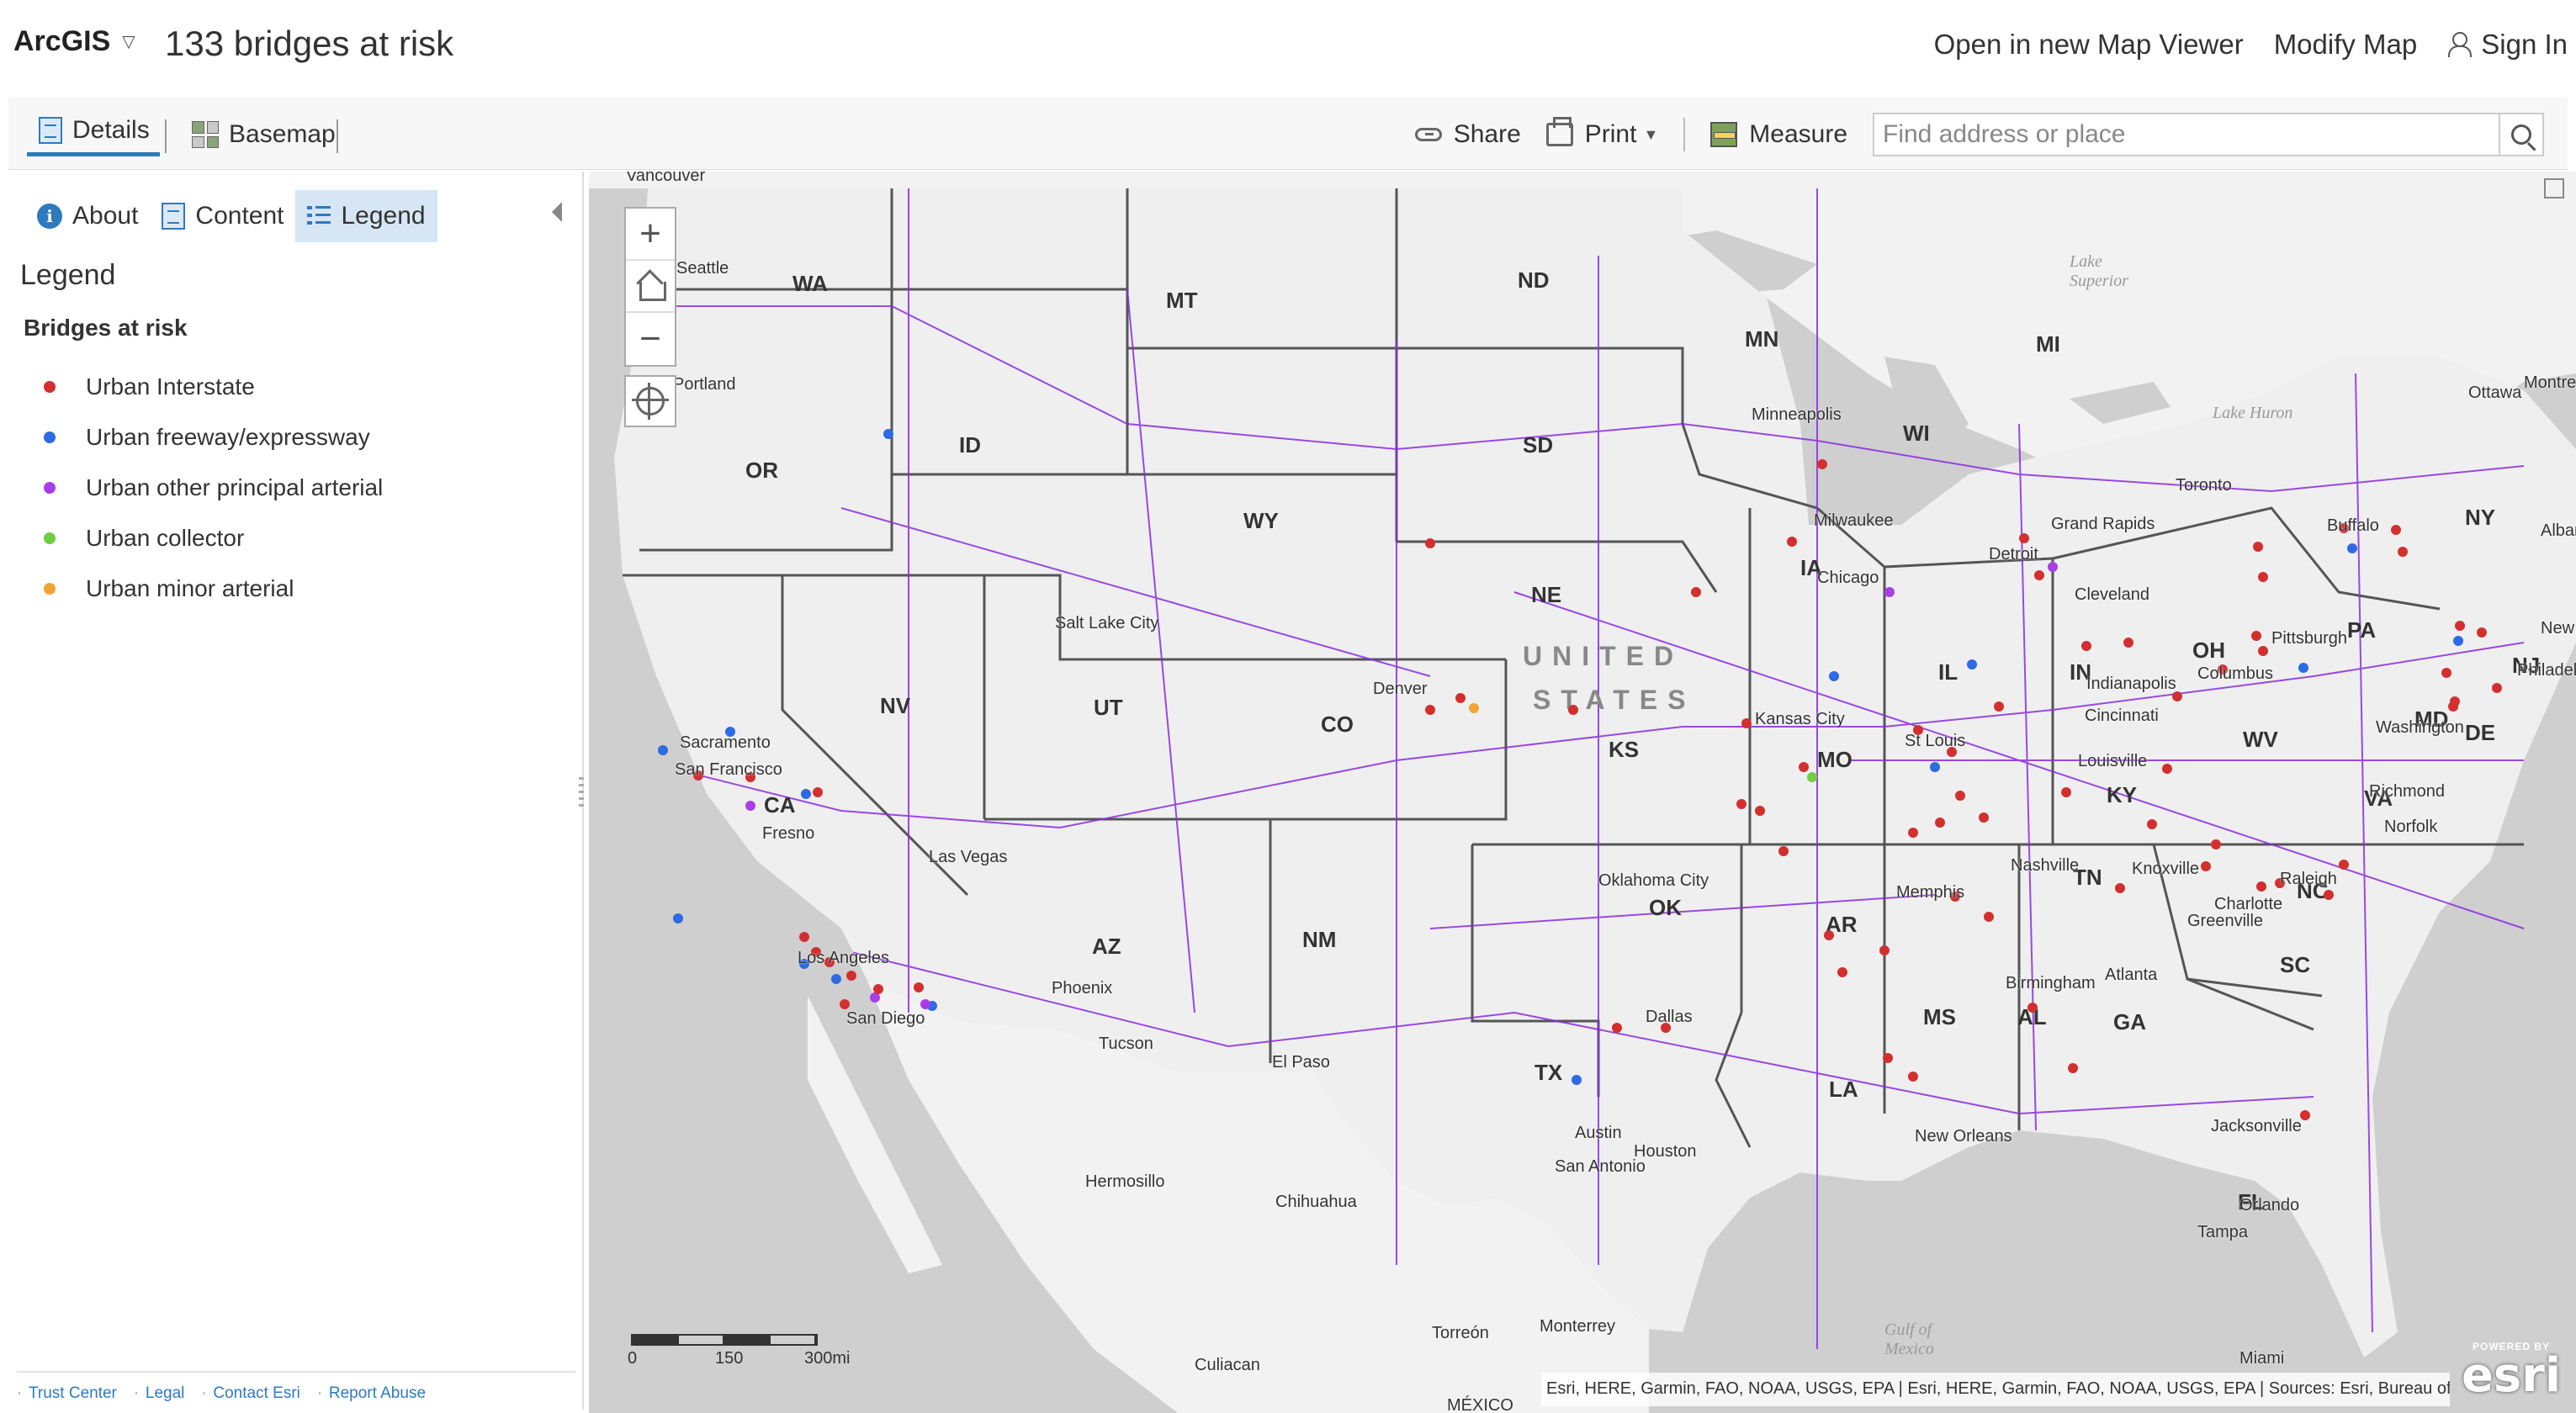 This screenshot has height=1413, width=2576. I want to click on details-tab: Details, so click(93, 134).